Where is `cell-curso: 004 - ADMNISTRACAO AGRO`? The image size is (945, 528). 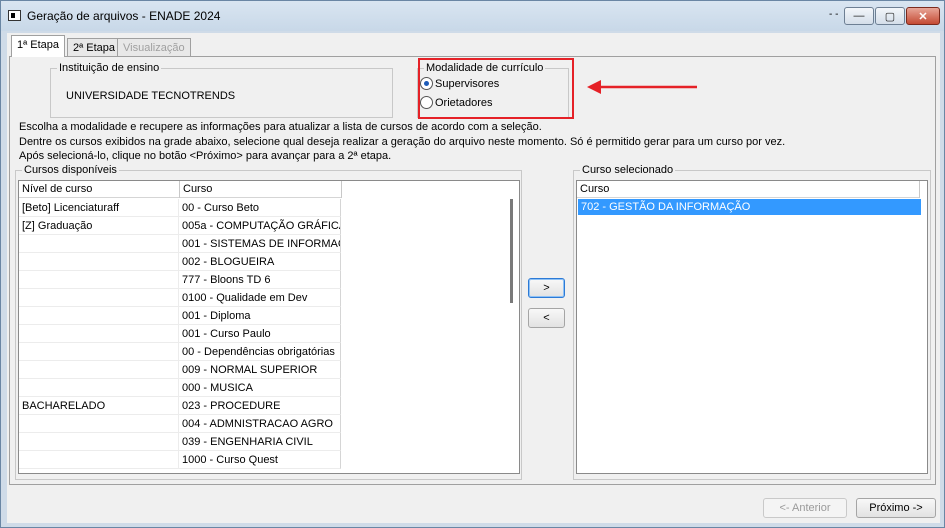
cell-curso: 004 - ADMNISTRACAO AGRO is located at coordinates (260, 424).